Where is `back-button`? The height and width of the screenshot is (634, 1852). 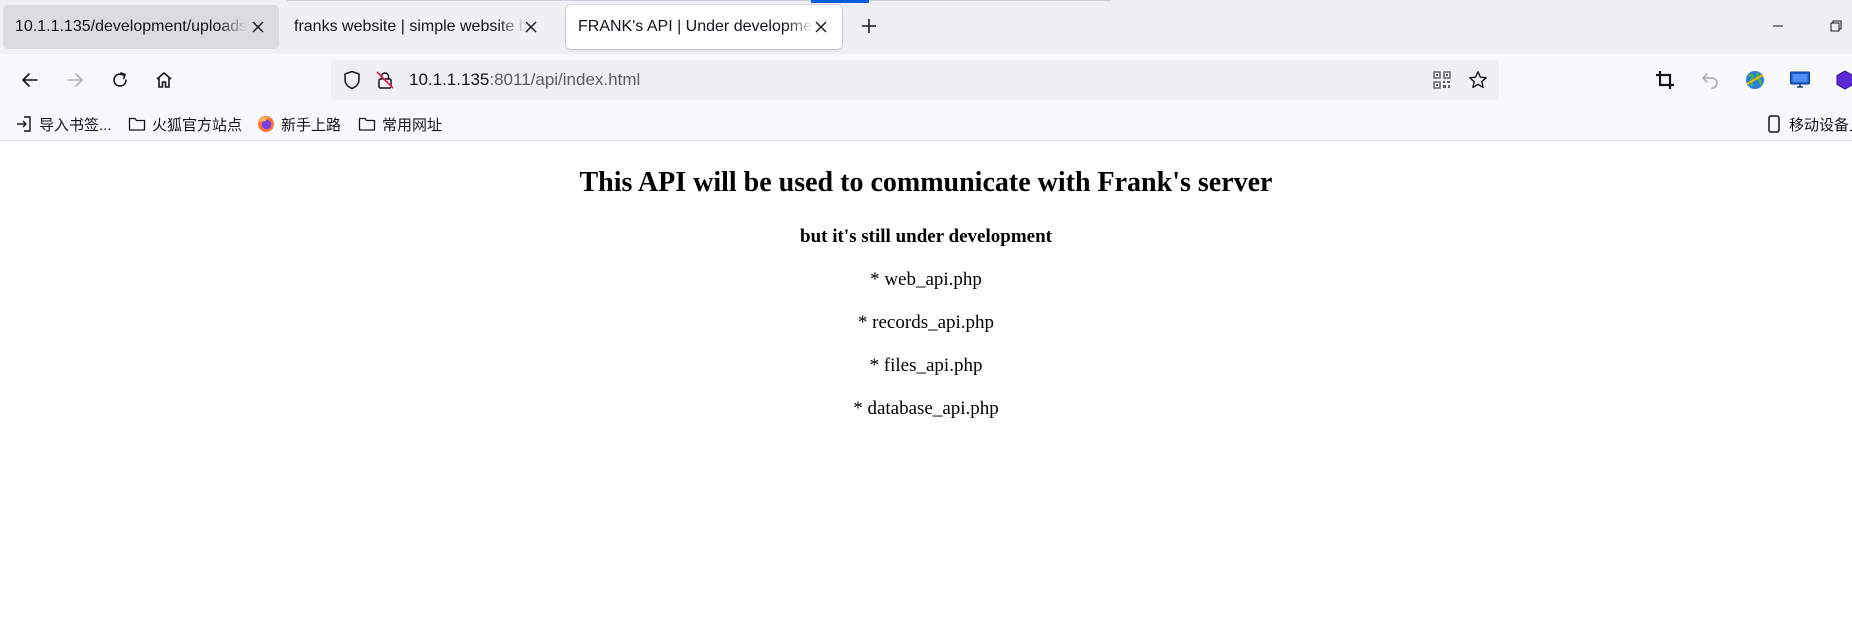
back-button is located at coordinates (30, 80).